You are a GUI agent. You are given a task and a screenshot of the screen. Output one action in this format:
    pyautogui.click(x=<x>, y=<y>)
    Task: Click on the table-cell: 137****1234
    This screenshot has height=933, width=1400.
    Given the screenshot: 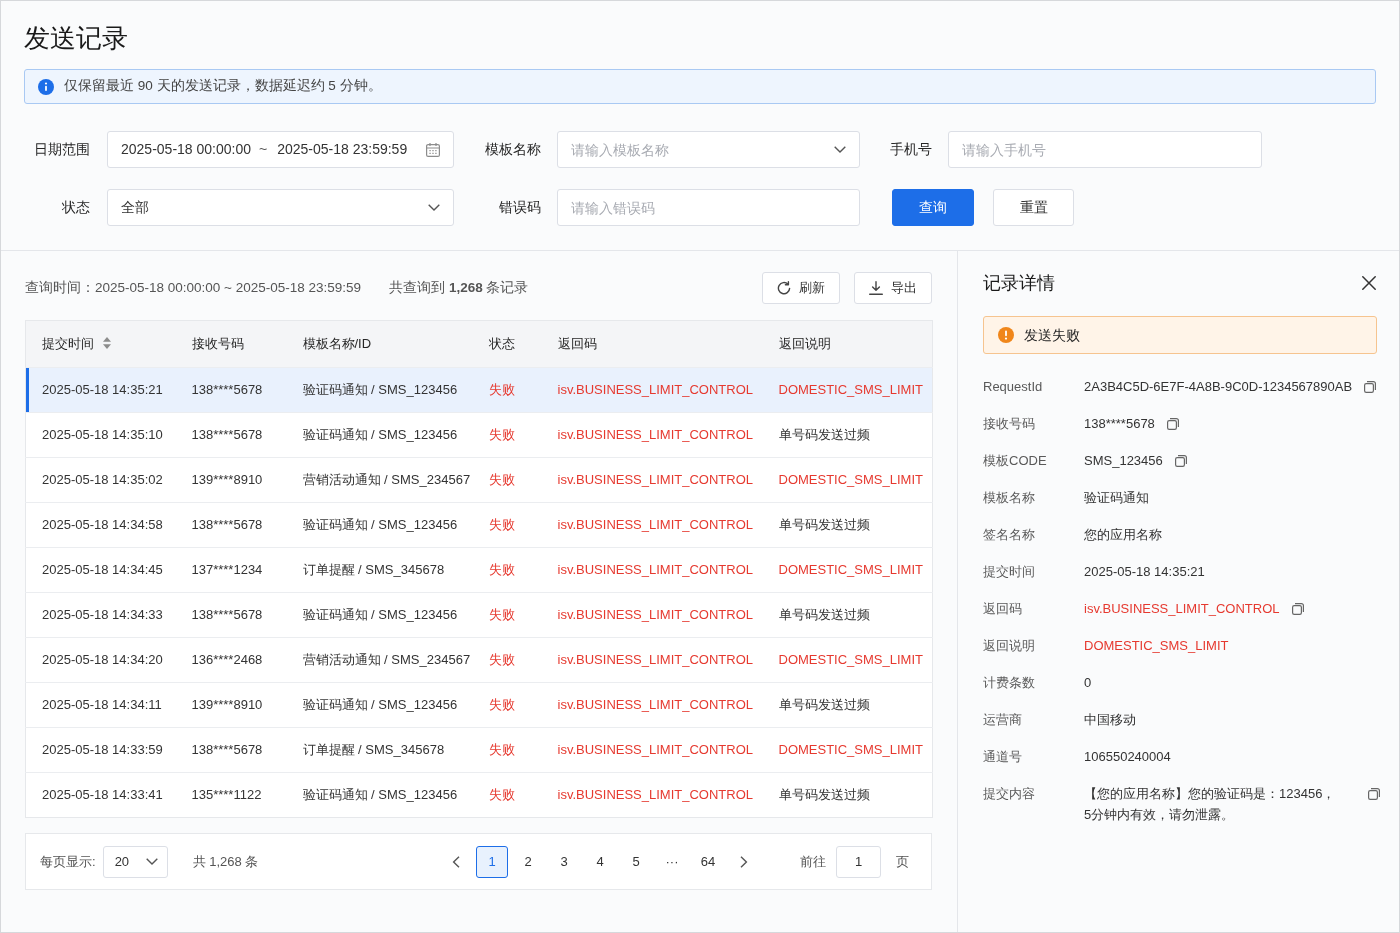 What is the action you would take?
    pyautogui.click(x=231, y=570)
    